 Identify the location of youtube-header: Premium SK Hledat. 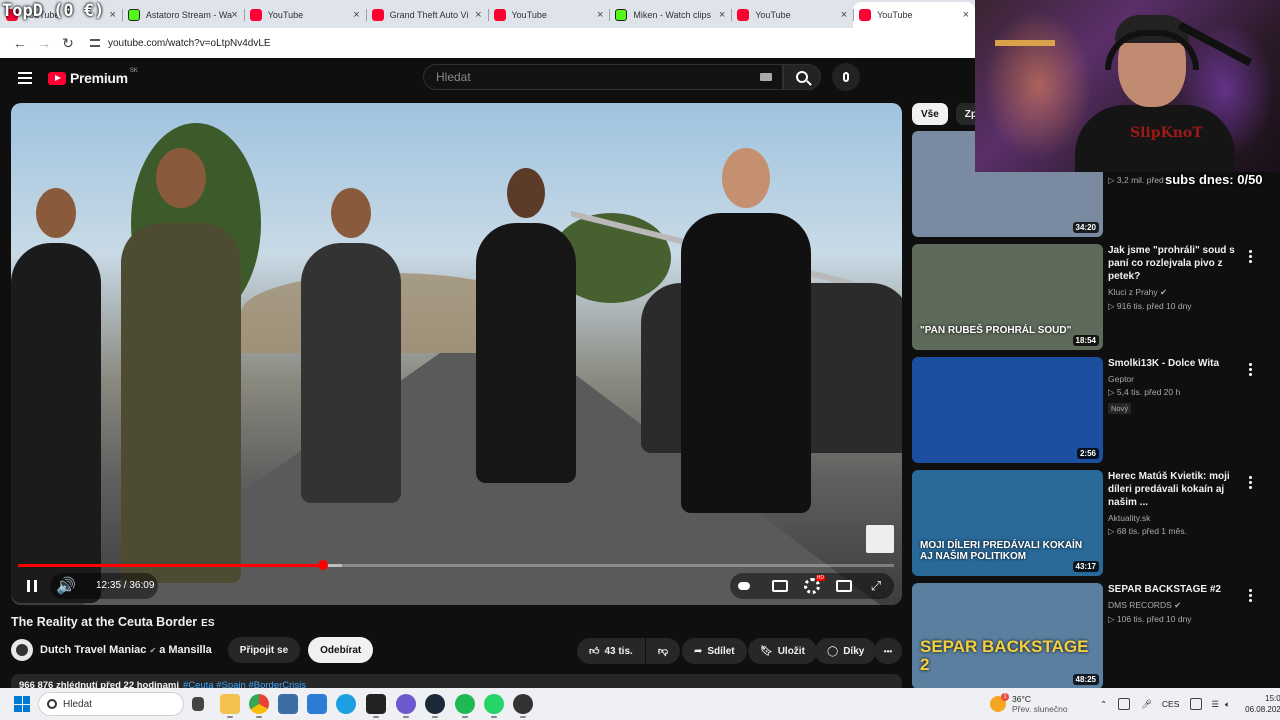
(487, 78).